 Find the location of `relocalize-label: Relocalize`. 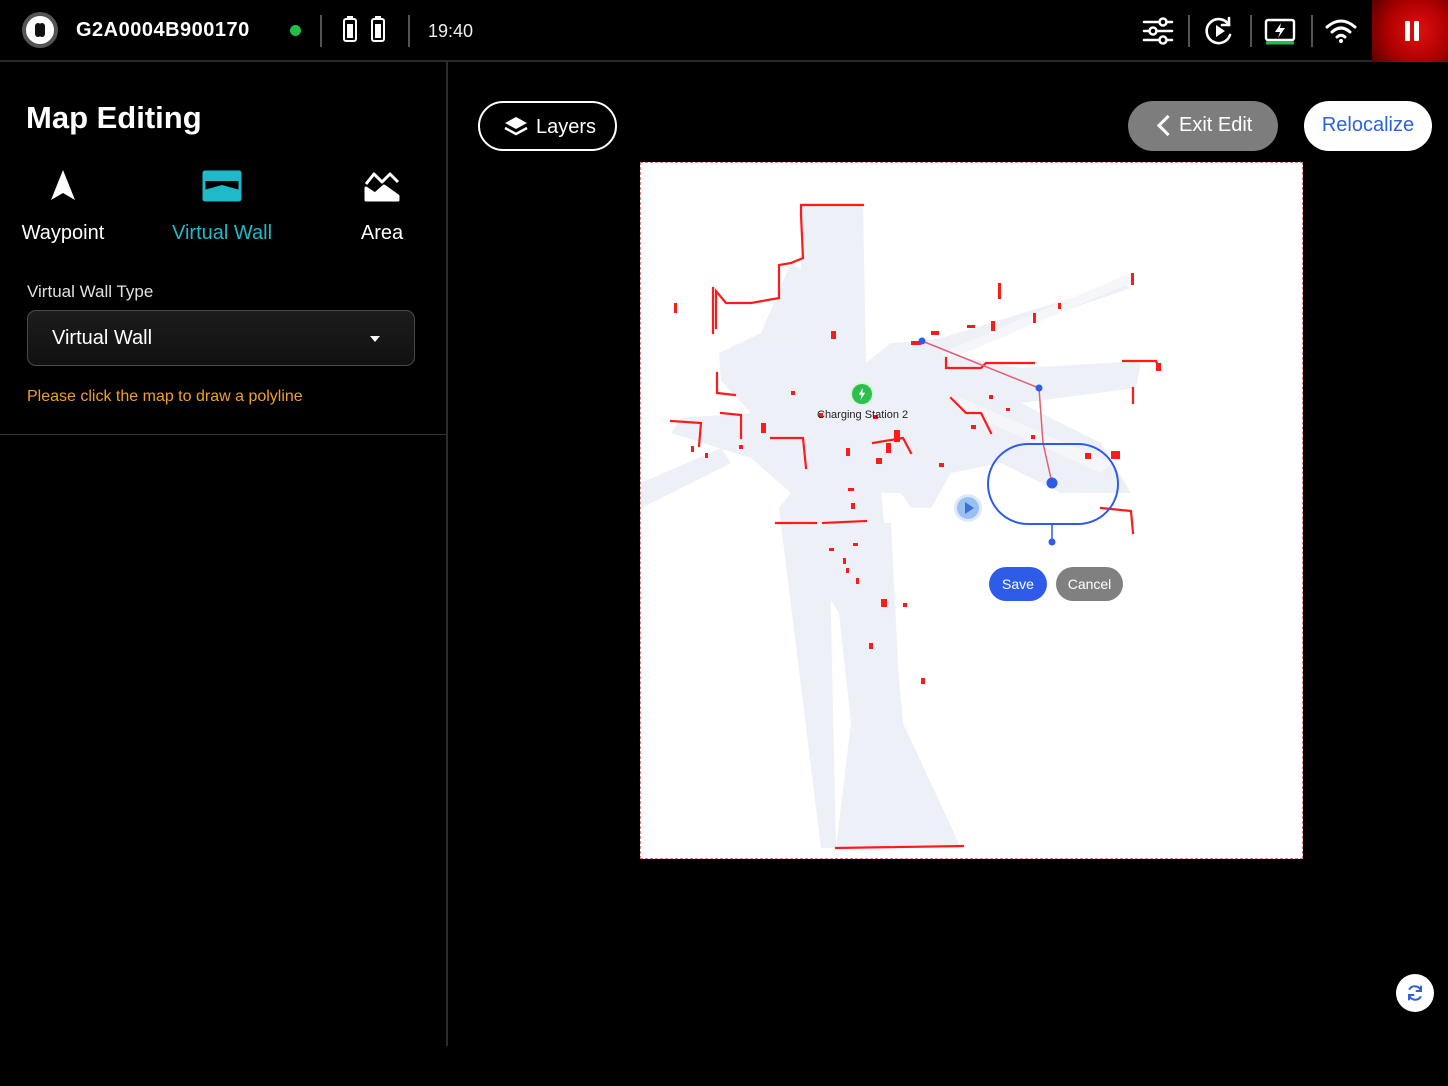

relocalize-label: Relocalize is located at coordinates (1368, 125).